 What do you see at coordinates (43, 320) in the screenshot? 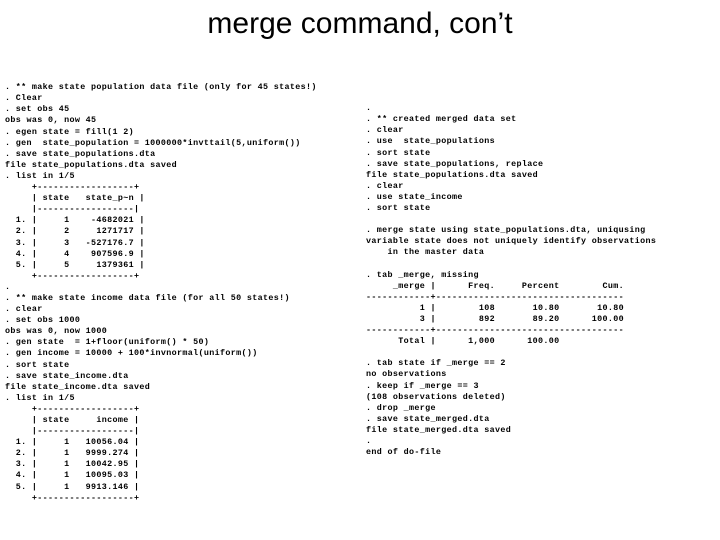
I see `code-line: . set obs 1000` at bounding box center [43, 320].